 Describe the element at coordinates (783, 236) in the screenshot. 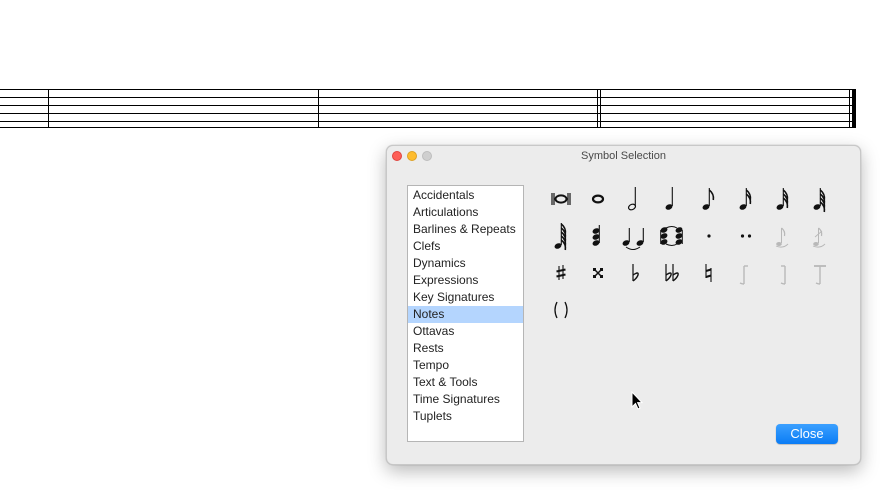

I see `grace-note-icon` at that location.